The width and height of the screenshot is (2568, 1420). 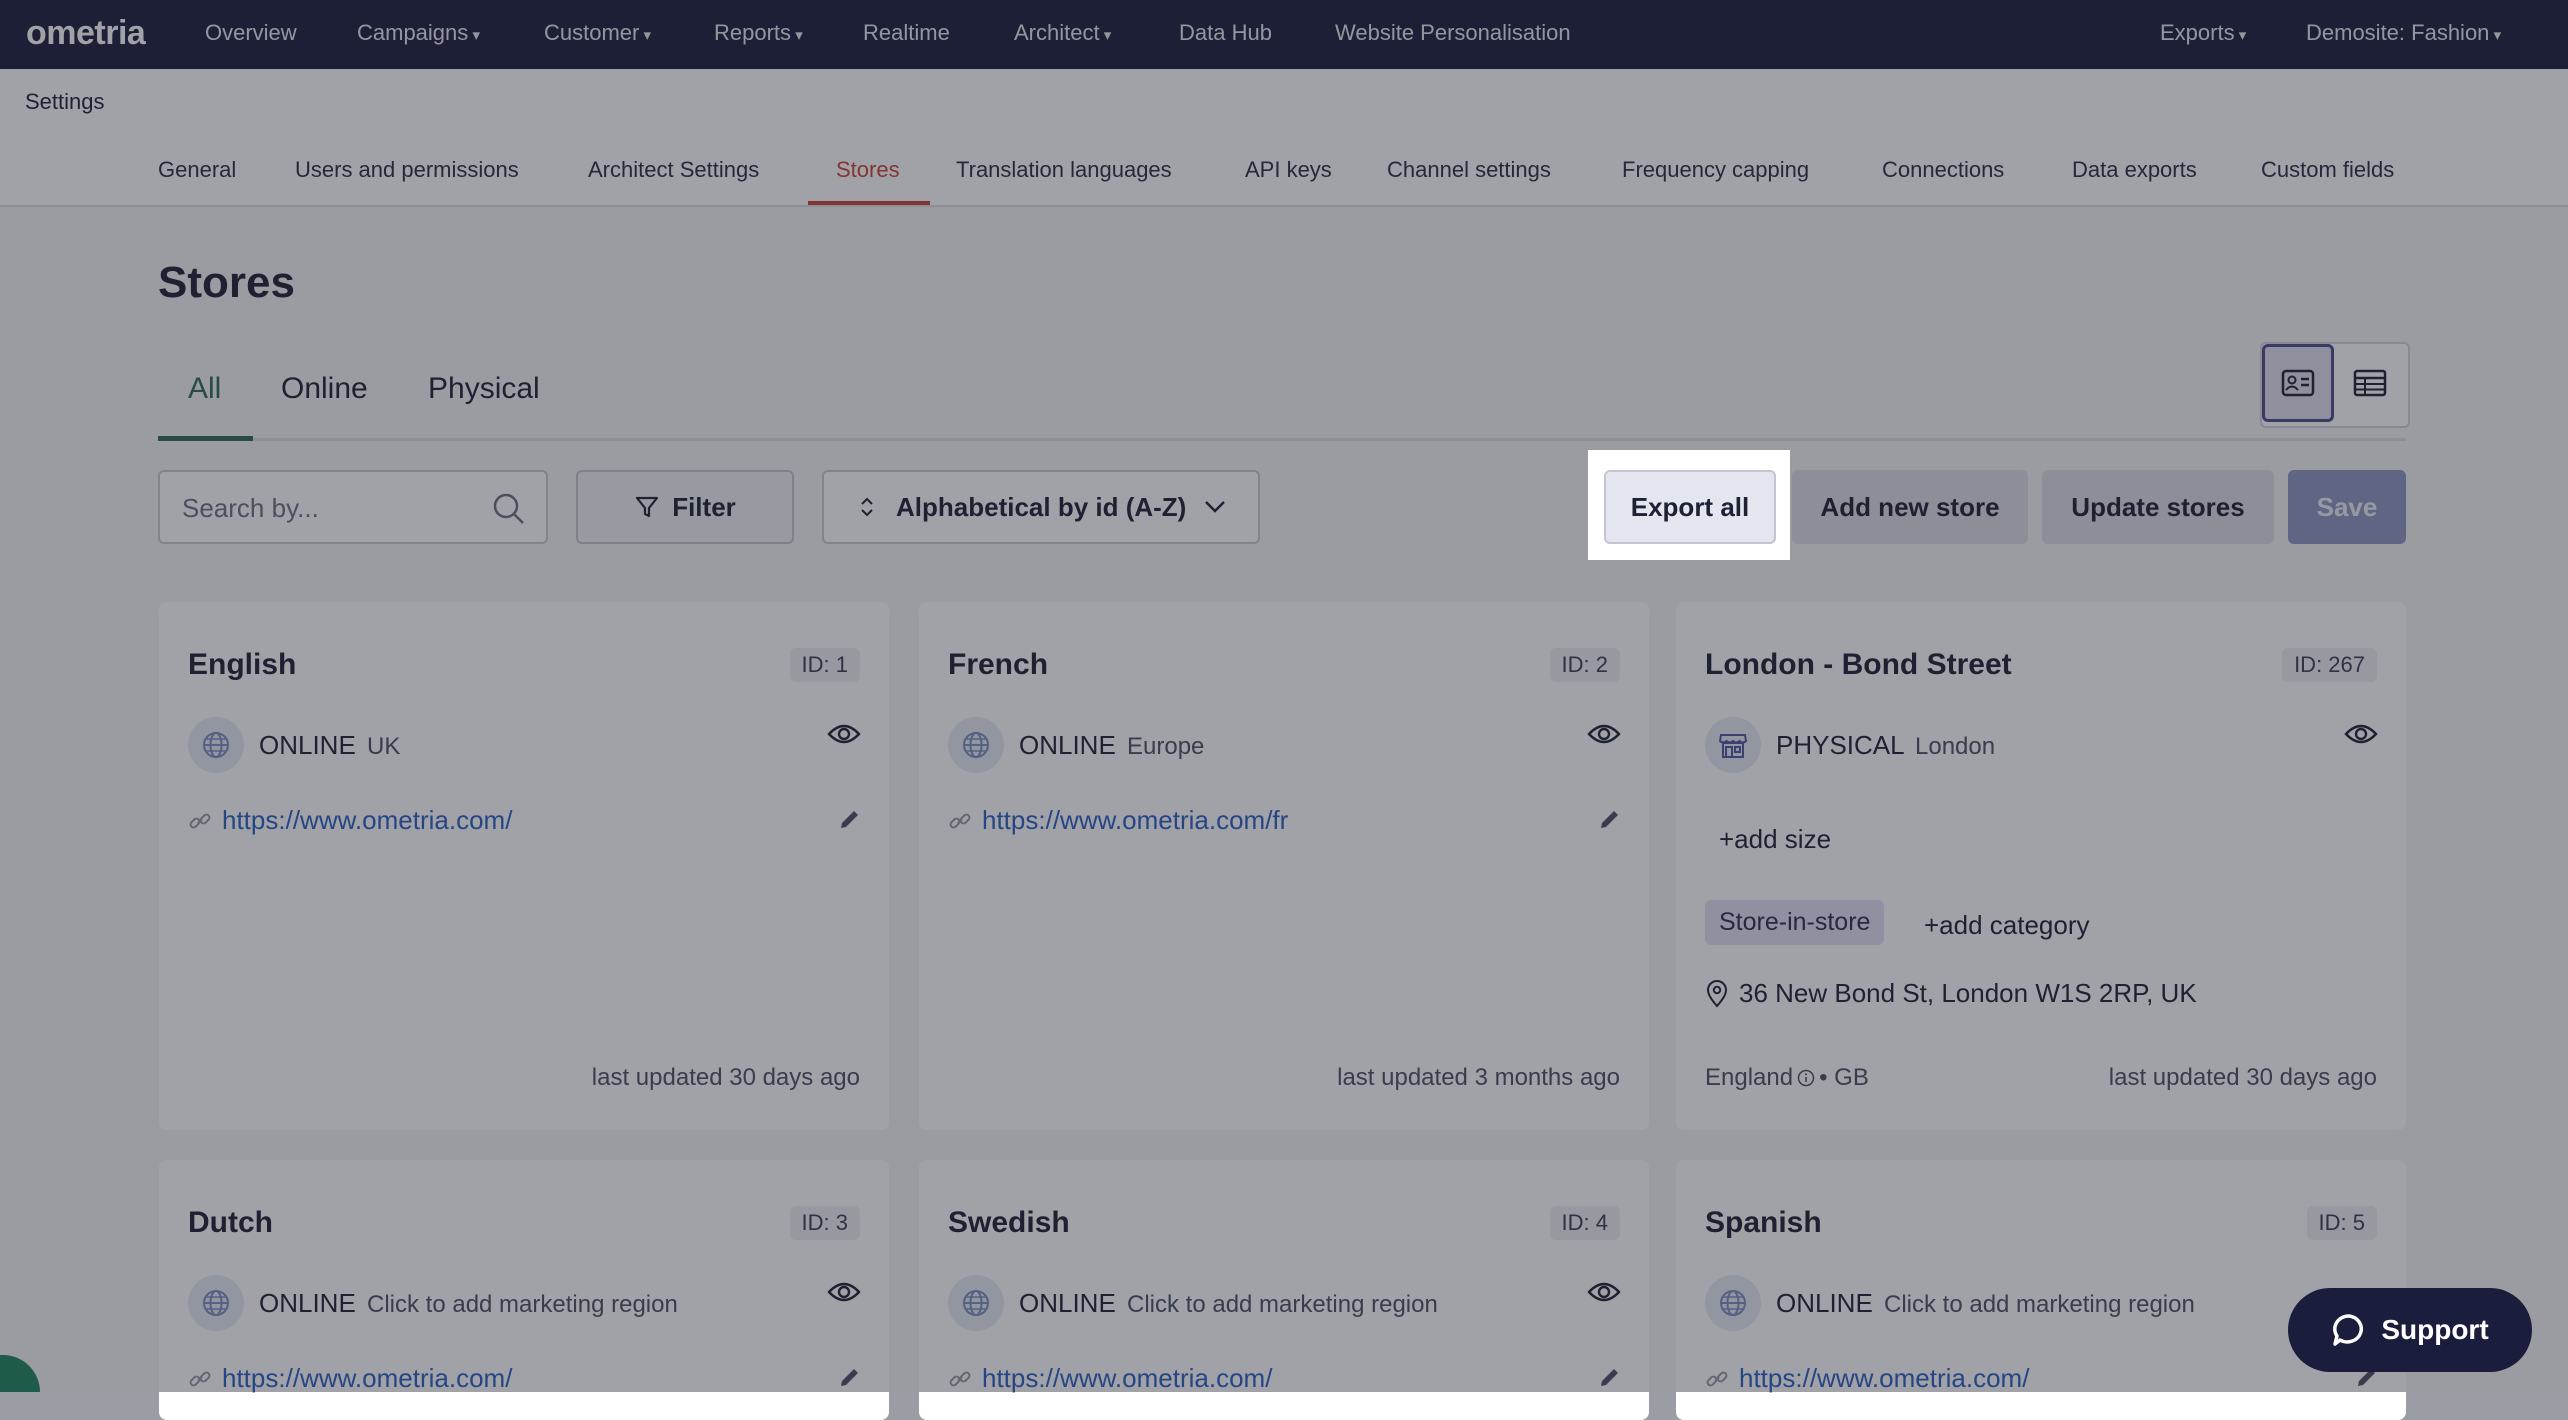 What do you see at coordinates (2007, 925) in the screenshot?
I see `add-category-link: +add category` at bounding box center [2007, 925].